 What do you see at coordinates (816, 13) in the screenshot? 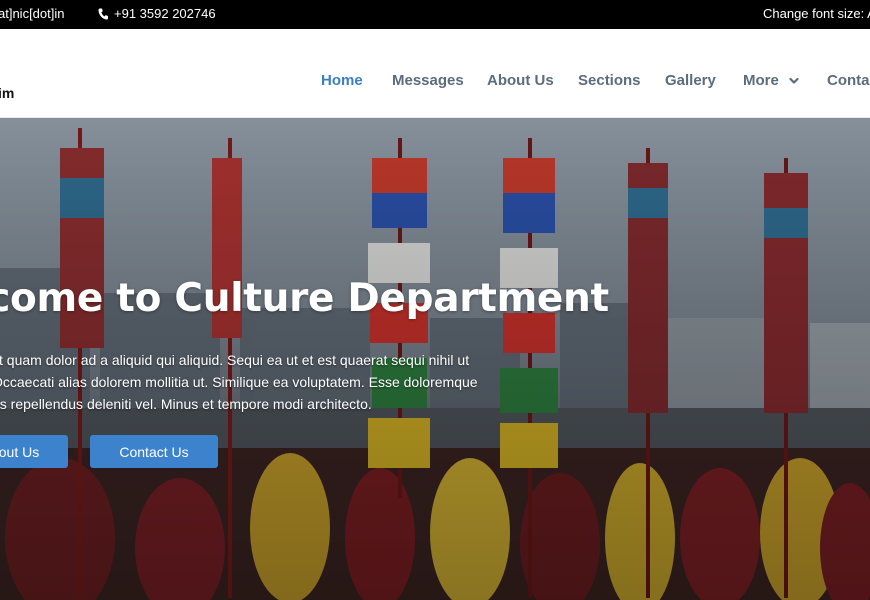
I see `font-size-control: Change font size: A` at bounding box center [816, 13].